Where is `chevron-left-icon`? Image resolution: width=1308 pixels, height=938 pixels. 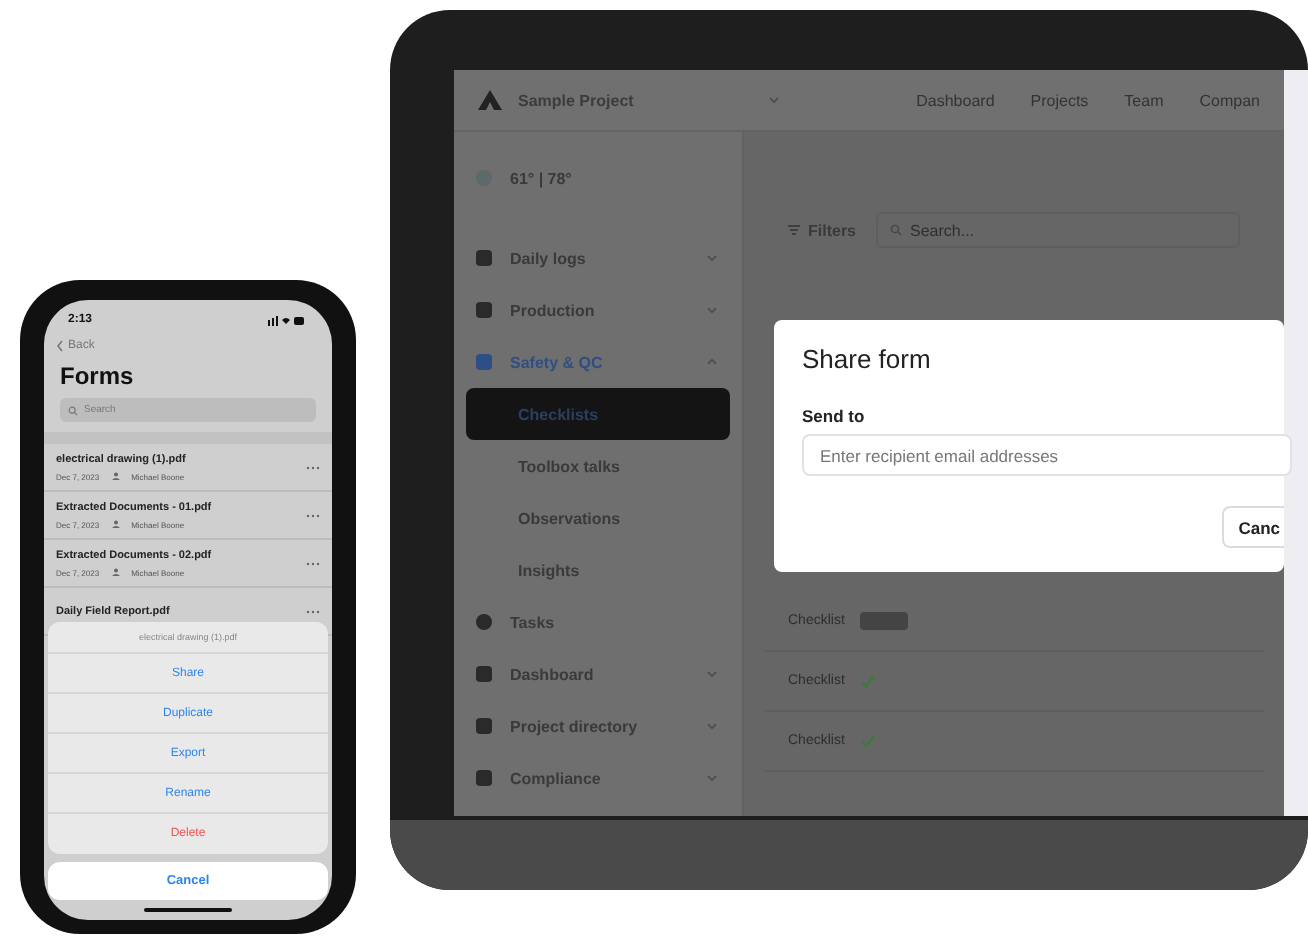
chevron-left-icon is located at coordinates (60, 346).